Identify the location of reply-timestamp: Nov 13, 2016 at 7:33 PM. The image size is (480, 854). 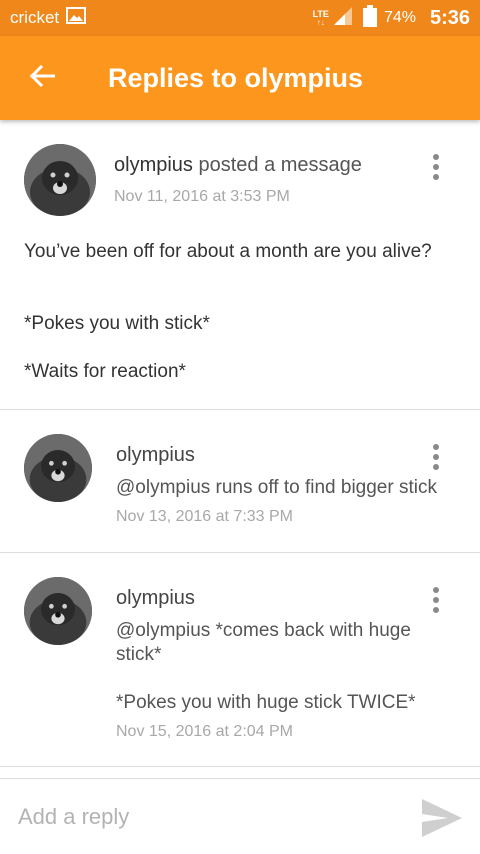
(204, 516).